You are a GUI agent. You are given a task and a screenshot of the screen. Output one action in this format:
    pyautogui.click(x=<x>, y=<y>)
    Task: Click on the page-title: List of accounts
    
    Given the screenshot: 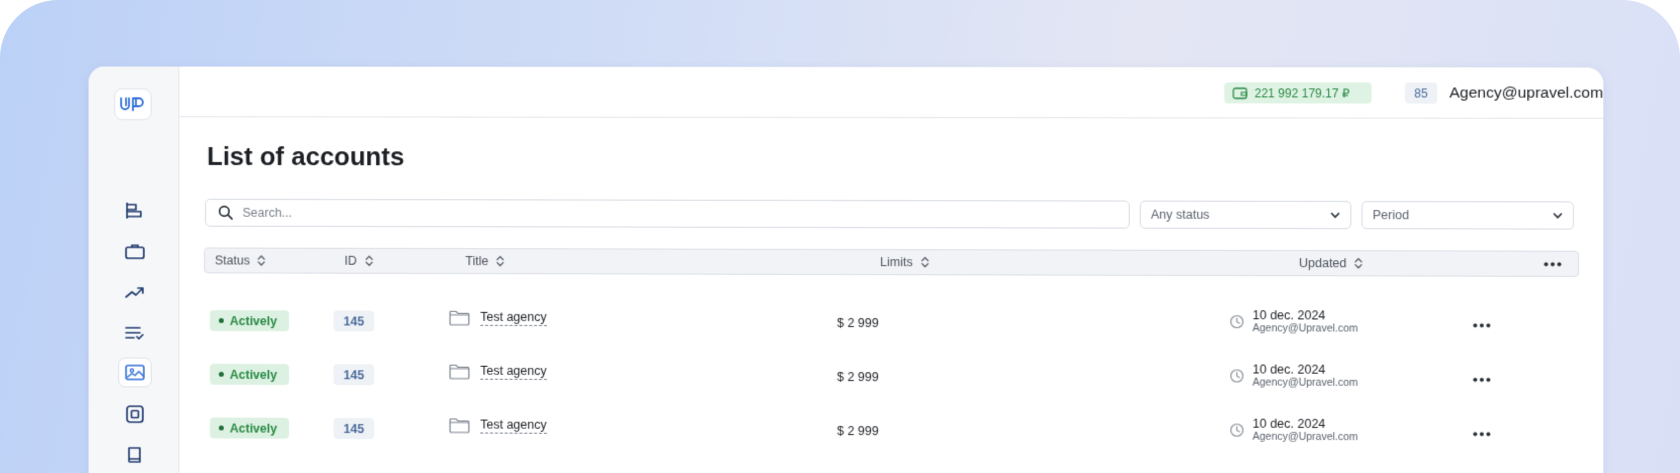 What is the action you would take?
    pyautogui.click(x=305, y=156)
    